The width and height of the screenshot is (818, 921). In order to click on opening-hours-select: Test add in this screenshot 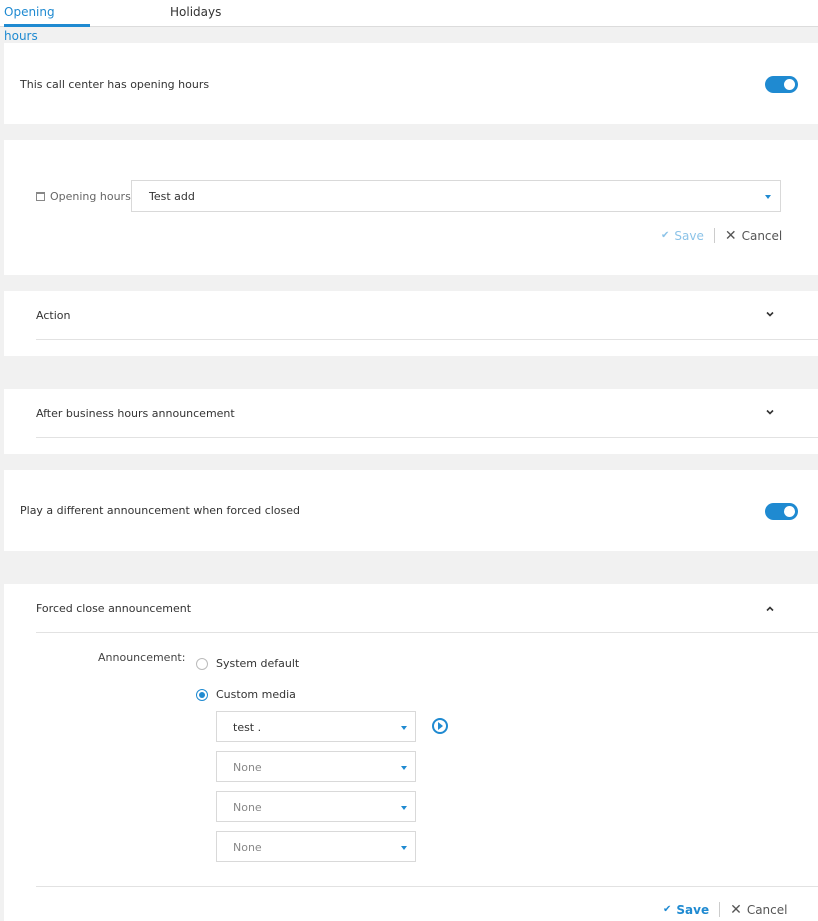, I will do `click(456, 196)`.